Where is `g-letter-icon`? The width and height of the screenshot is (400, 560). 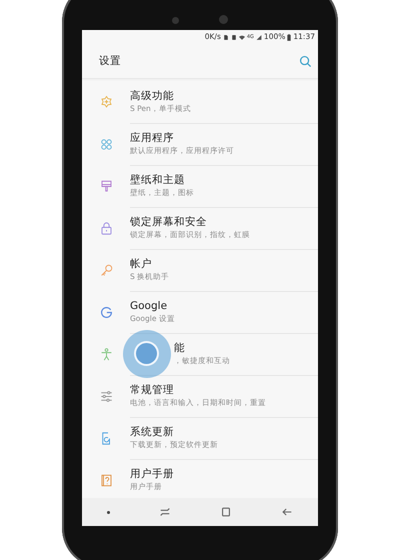
g-letter-icon is located at coordinates (106, 312).